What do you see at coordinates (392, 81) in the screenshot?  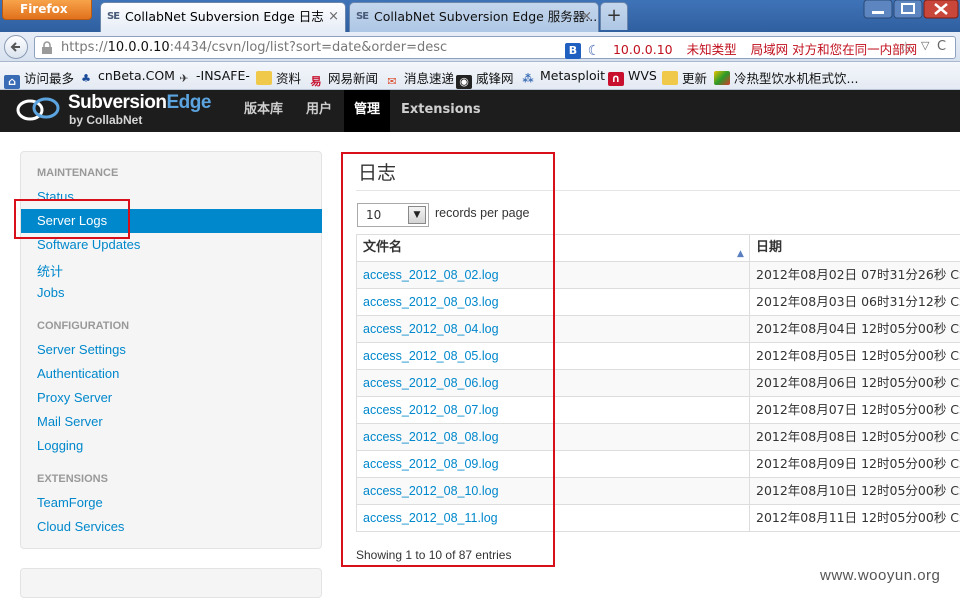 I see `message-icon: ✉` at bounding box center [392, 81].